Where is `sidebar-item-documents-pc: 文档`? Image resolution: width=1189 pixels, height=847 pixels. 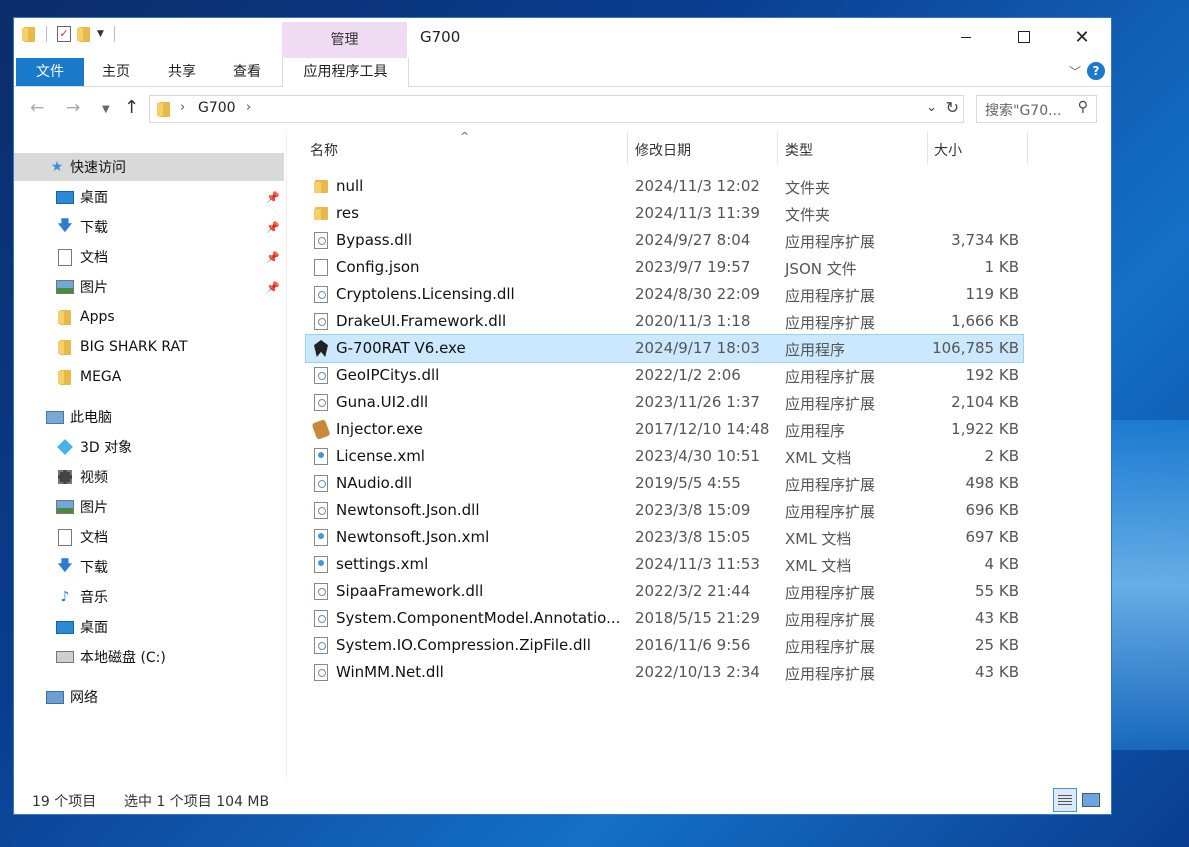
sidebar-item-documents-pc: 文档 is located at coordinates (149, 537).